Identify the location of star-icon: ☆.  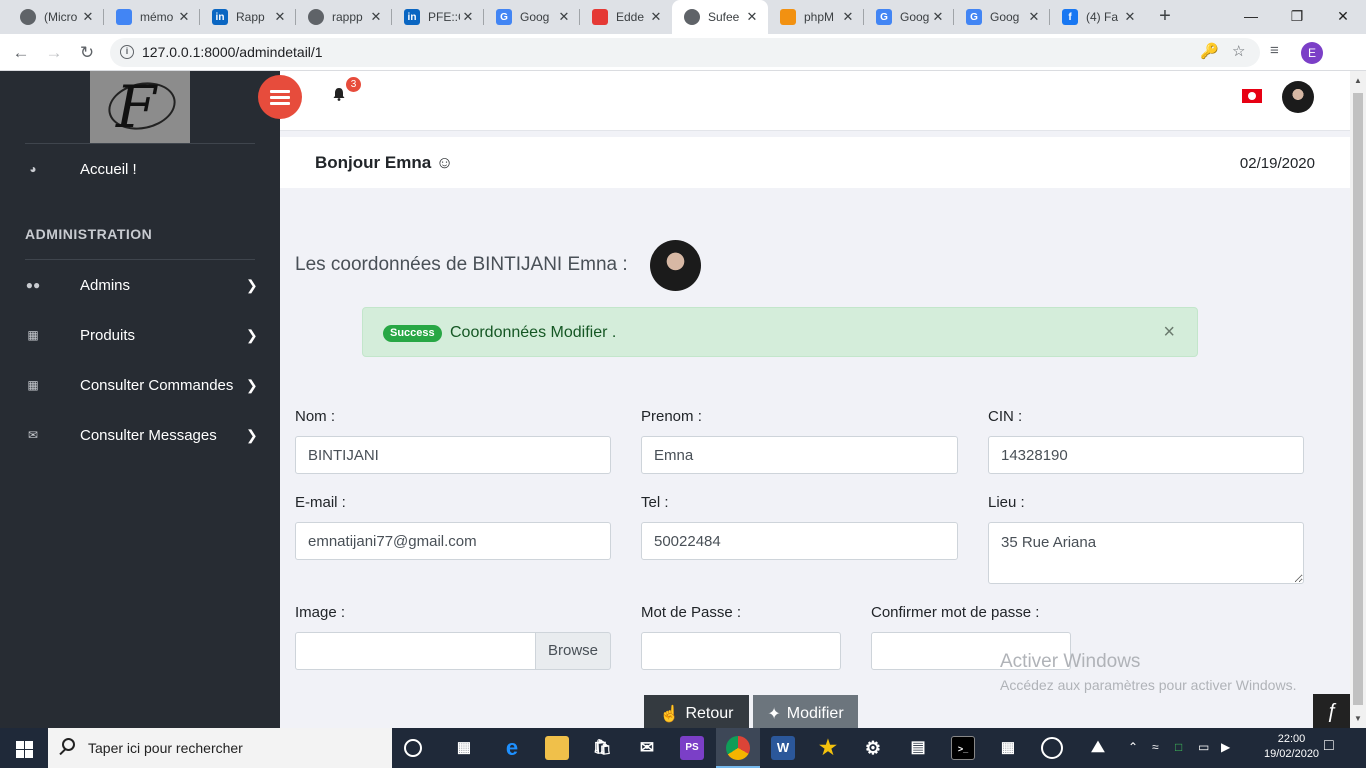
(1238, 51).